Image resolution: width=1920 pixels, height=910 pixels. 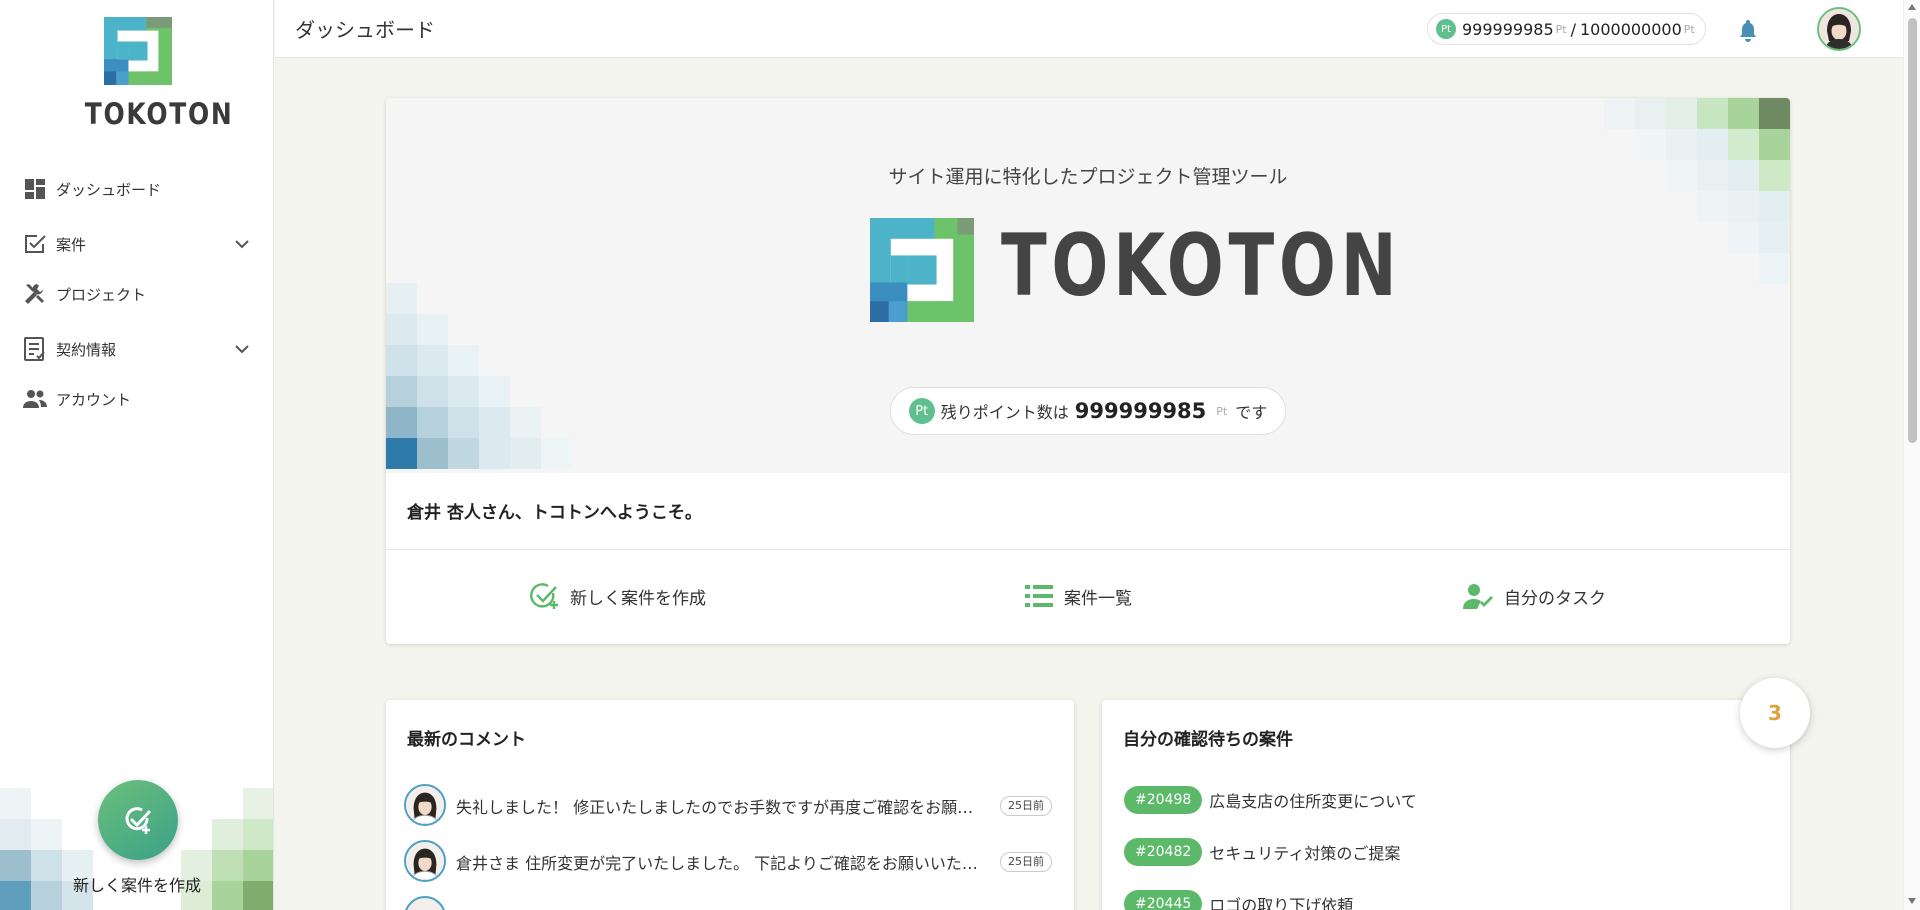 What do you see at coordinates (1748, 30) in the screenshot?
I see `notification-bell-icon` at bounding box center [1748, 30].